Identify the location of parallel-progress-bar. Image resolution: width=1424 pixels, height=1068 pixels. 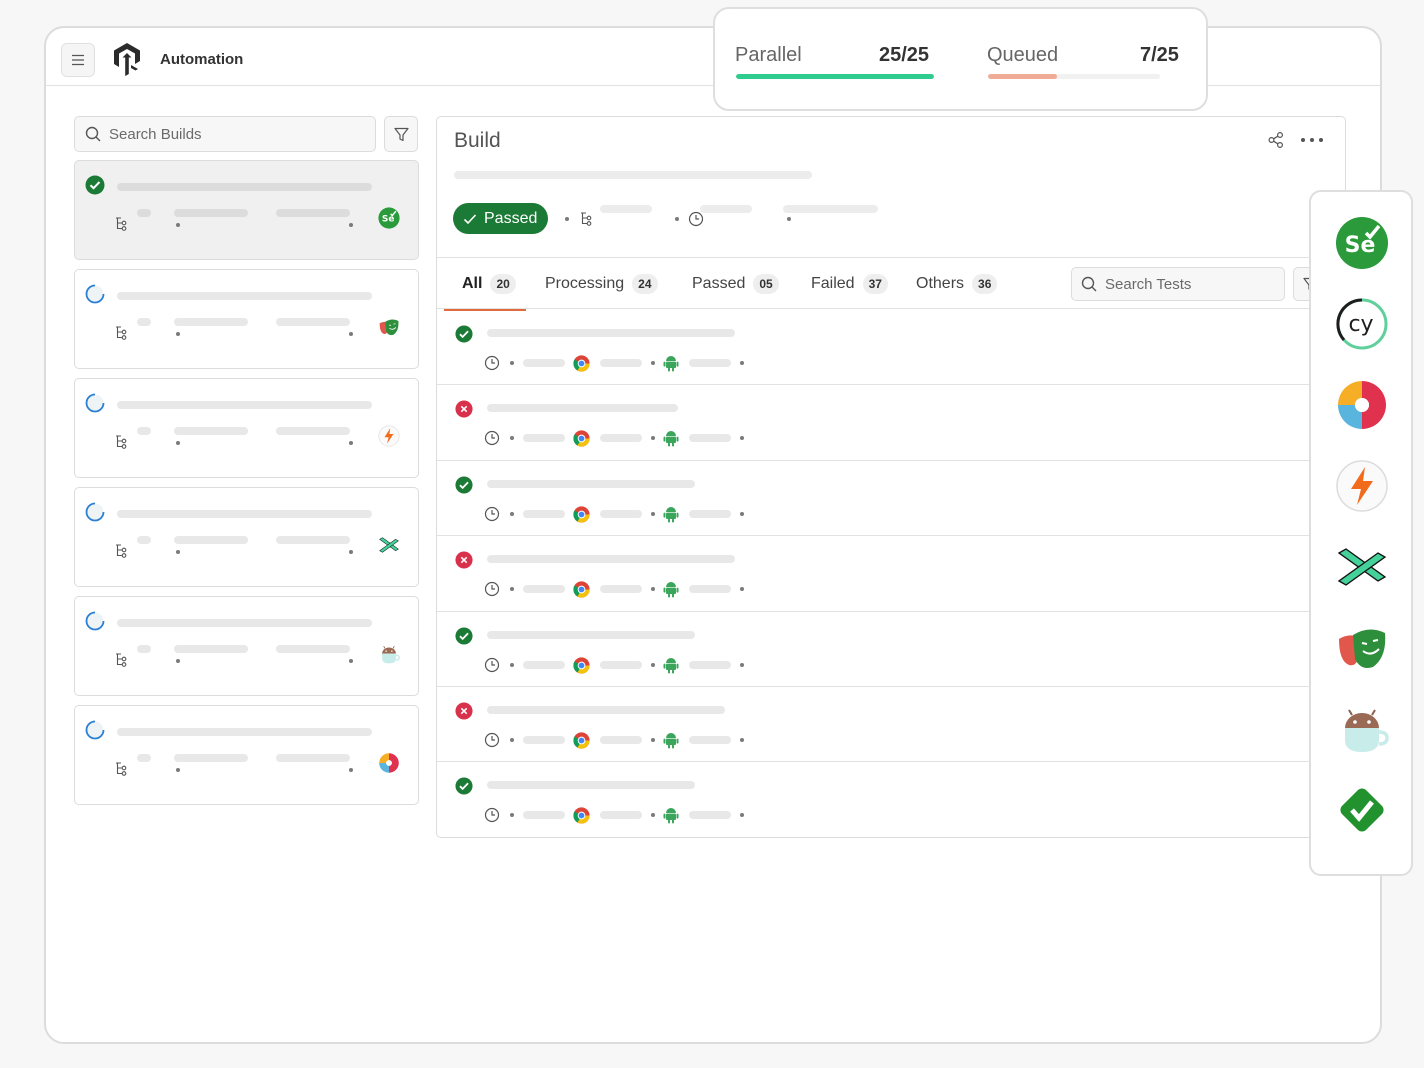
(835, 76).